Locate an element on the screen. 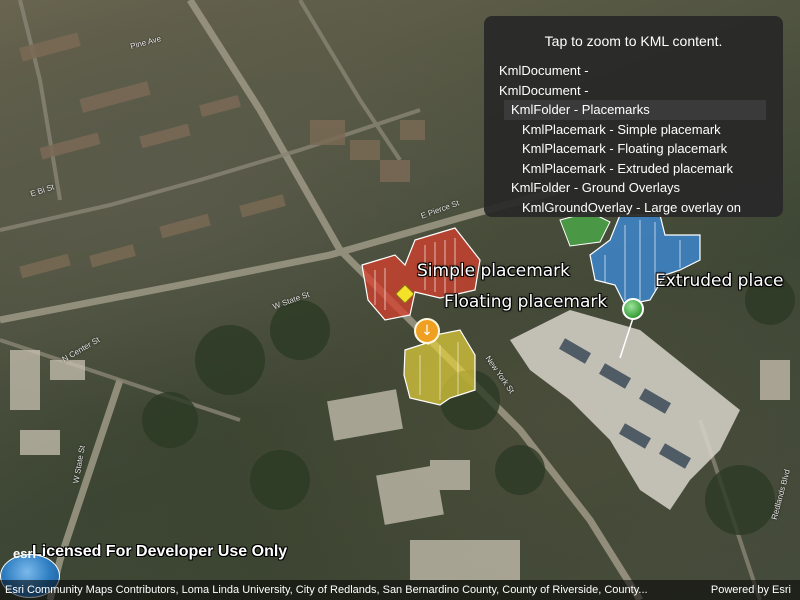 This screenshot has height=600, width=800. powered-by-esri: Powered by Esri is located at coordinates (751, 590).